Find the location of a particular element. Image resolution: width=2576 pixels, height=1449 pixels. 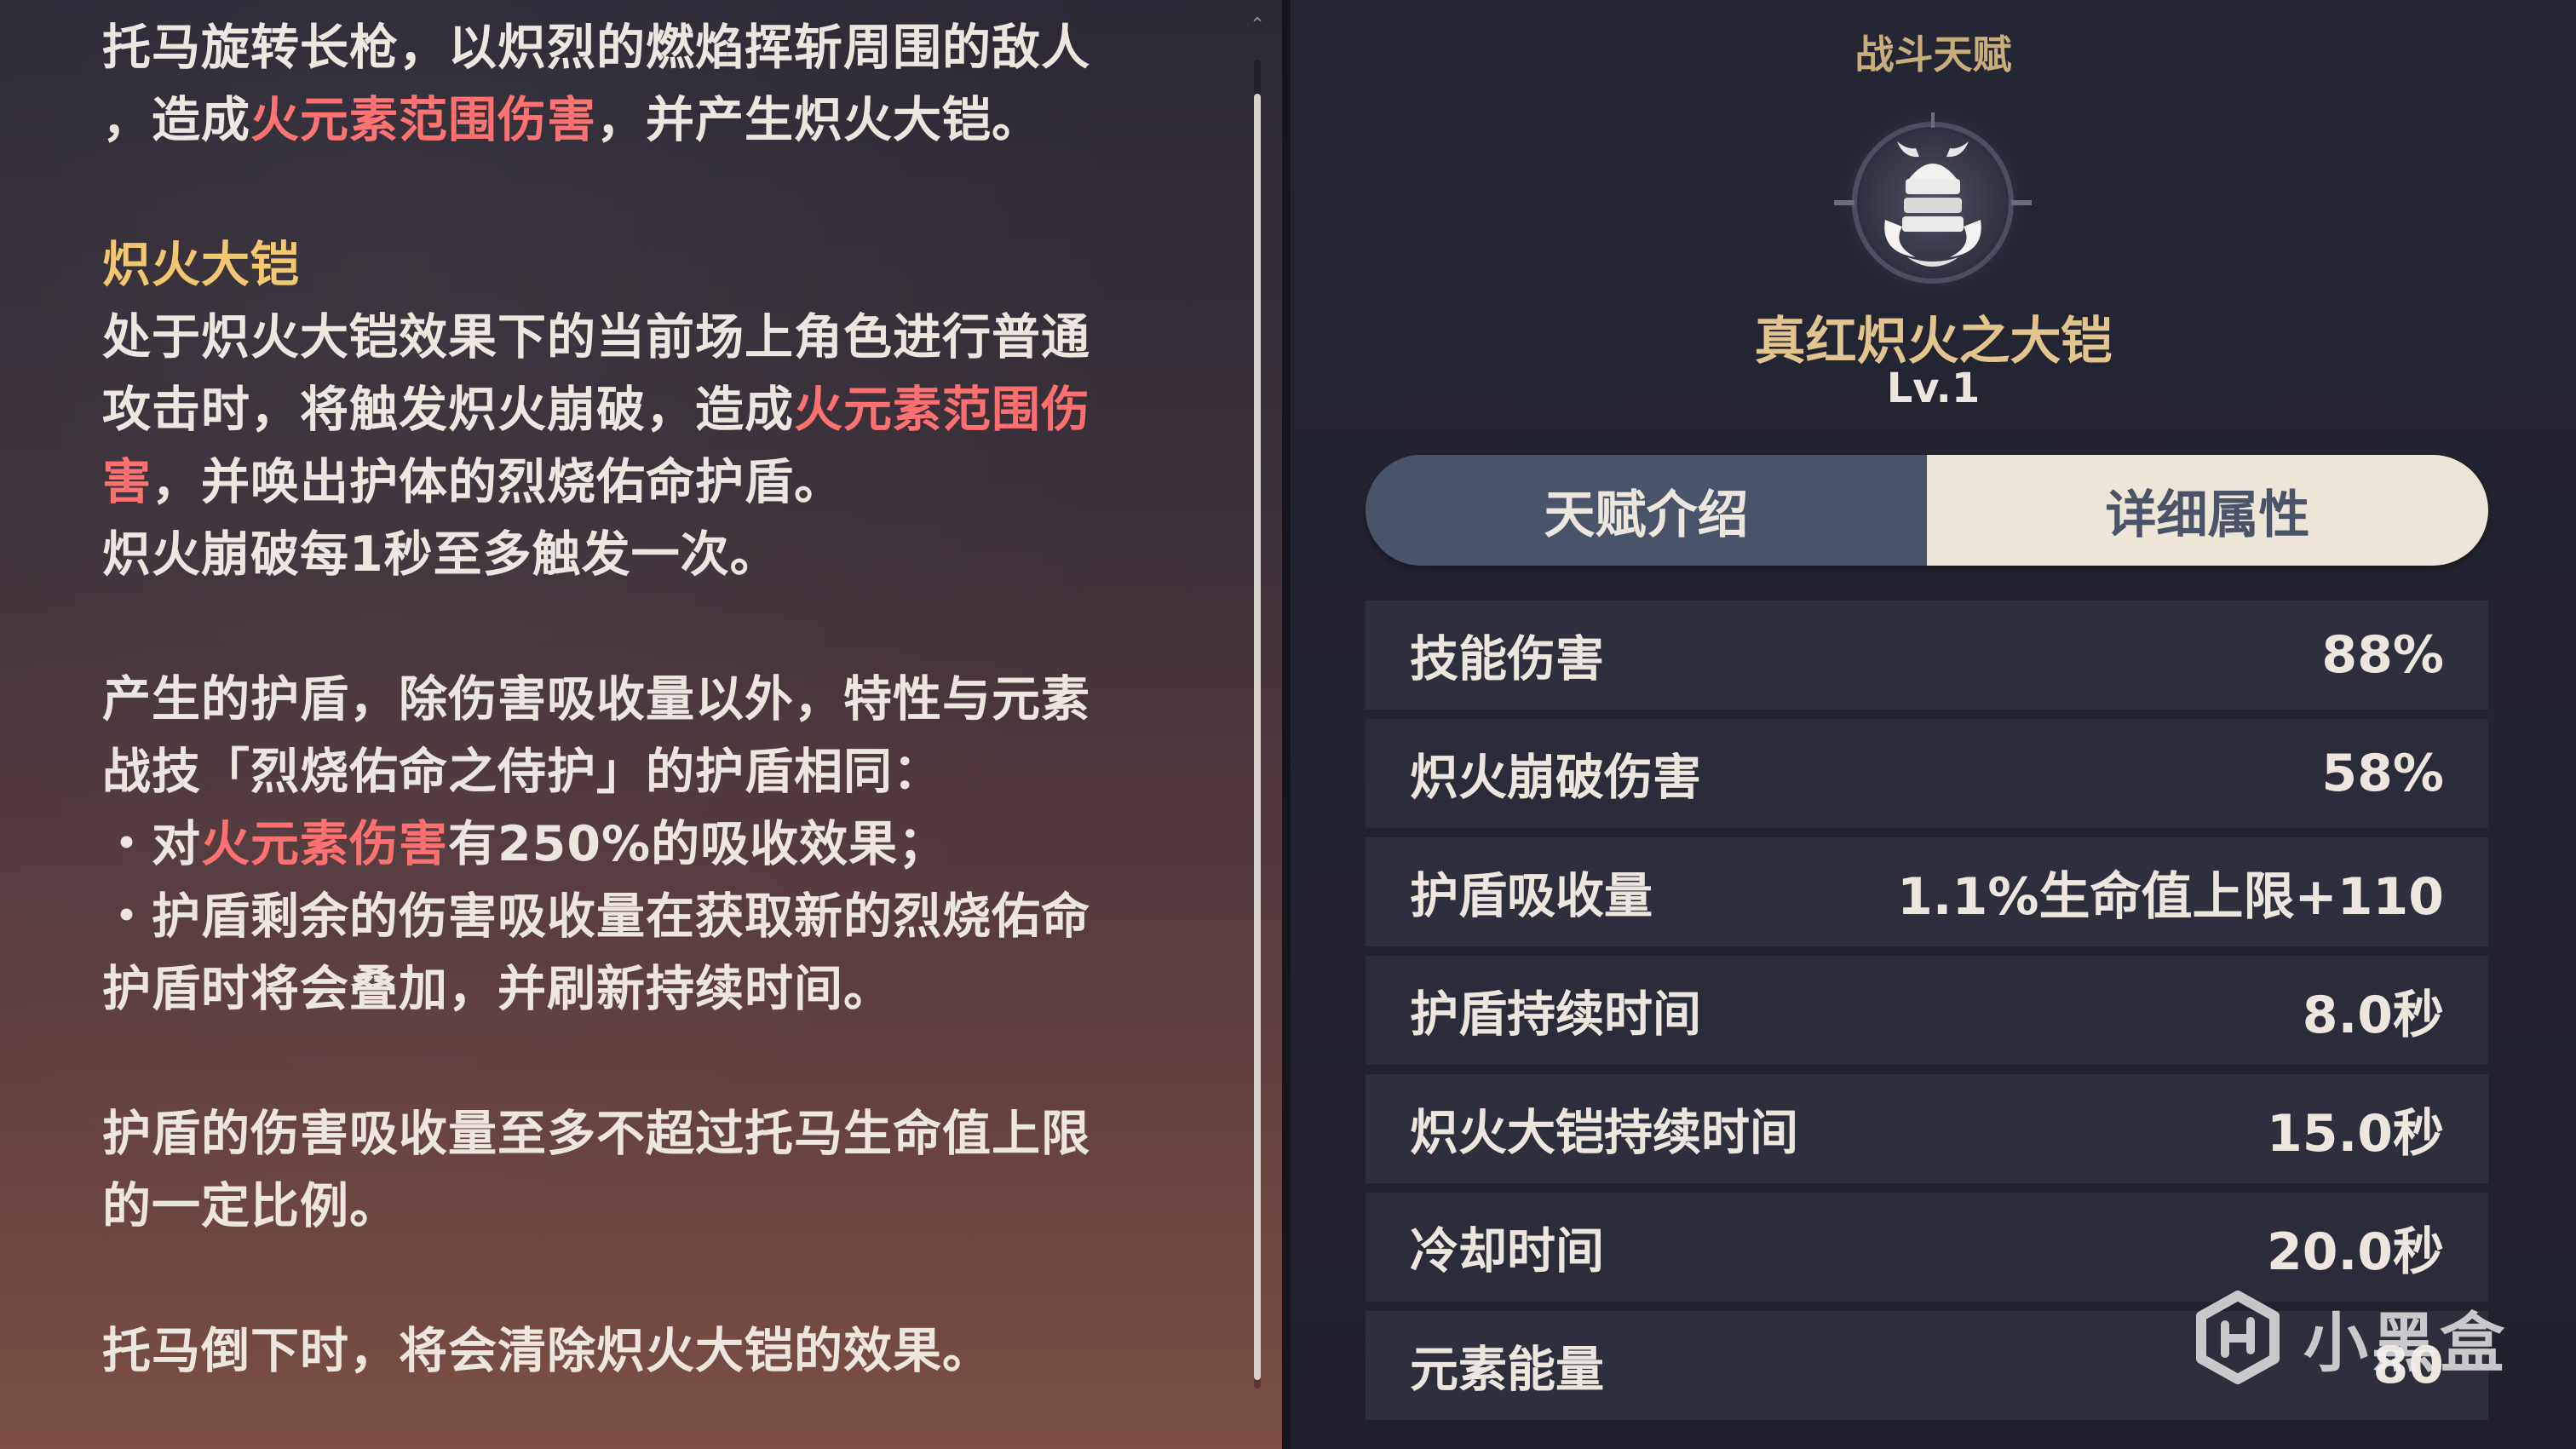

heybox-watermark: 小黑盒 is located at coordinates (2353, 1337).